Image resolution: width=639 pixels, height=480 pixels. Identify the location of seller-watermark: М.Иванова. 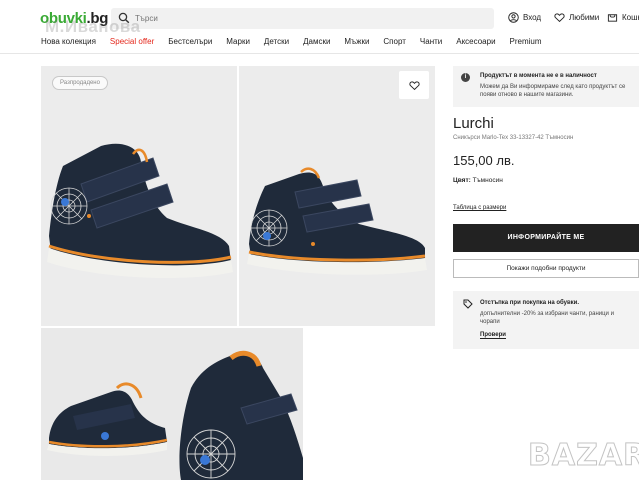
(93, 26).